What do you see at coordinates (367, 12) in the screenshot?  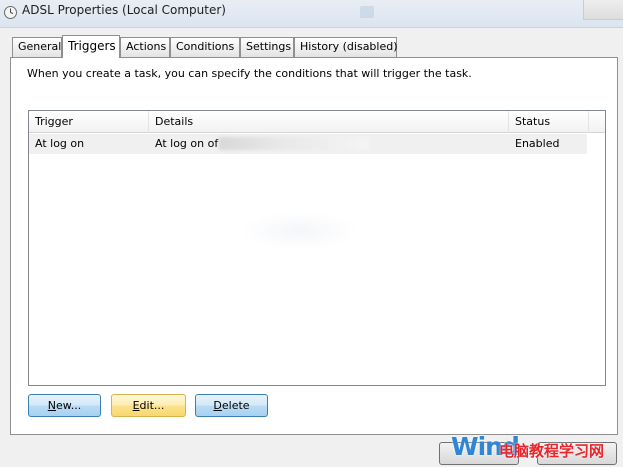 I see `titlebar-blur` at bounding box center [367, 12].